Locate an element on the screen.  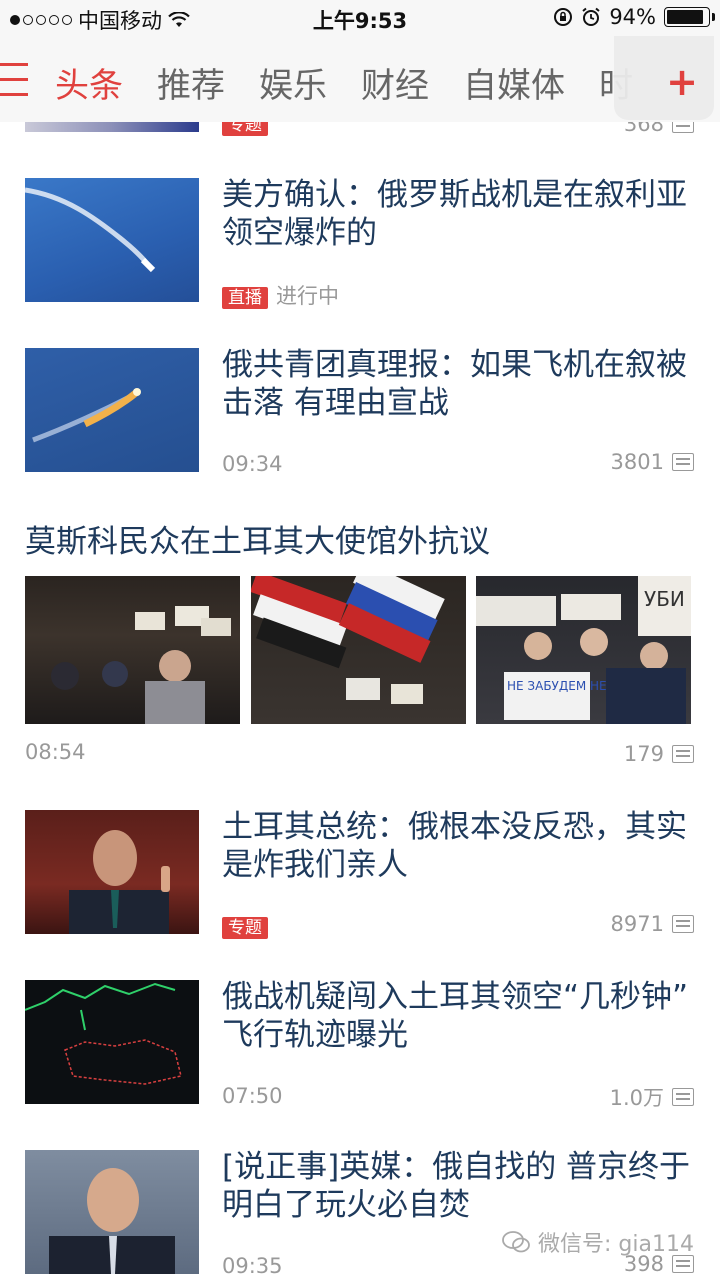
tab-we-media: 自媒体 is located at coordinates (514, 82).